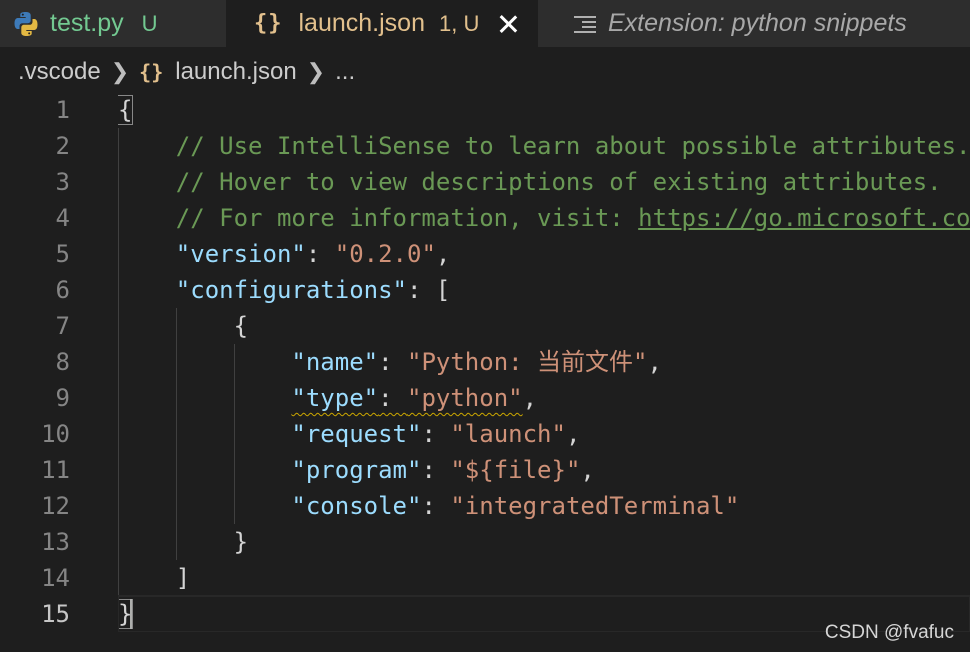  I want to click on code-line-7: {, so click(544, 326).